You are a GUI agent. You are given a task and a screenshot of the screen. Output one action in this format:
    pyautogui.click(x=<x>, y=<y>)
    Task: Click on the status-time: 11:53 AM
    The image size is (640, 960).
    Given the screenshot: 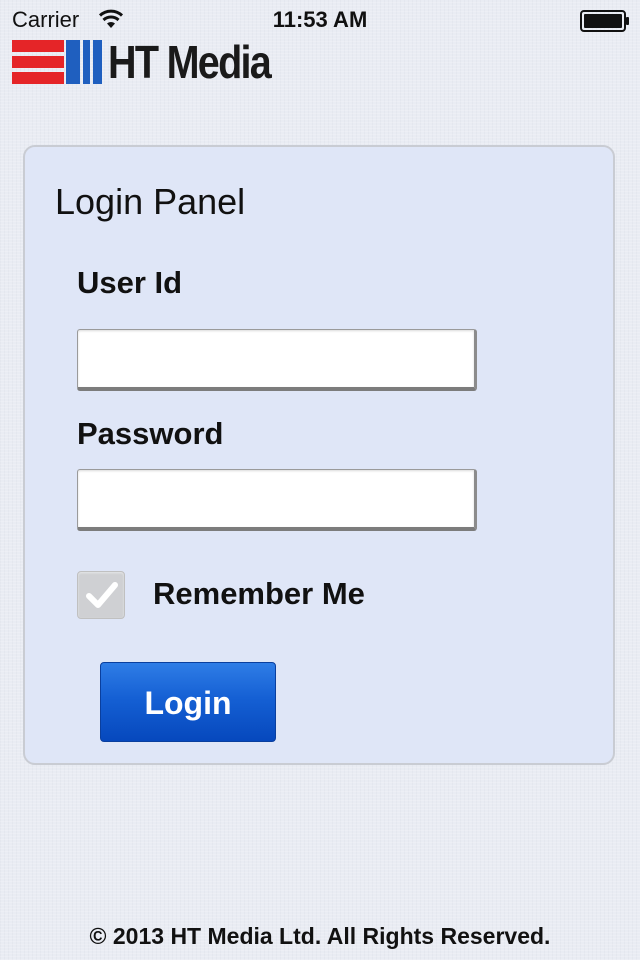 What is the action you would take?
    pyautogui.click(x=320, y=19)
    